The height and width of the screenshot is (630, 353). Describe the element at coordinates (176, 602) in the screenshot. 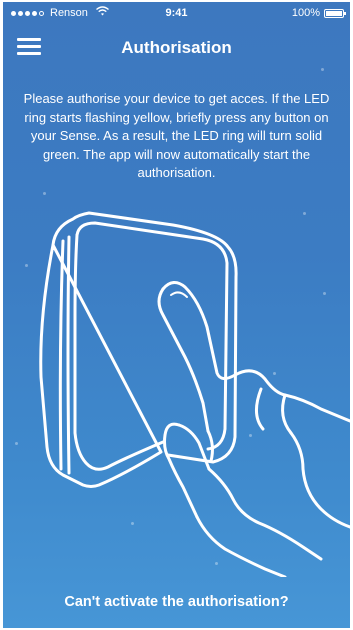

I see `cant-activate-authorisation-link: Can't activate the authorisation?` at that location.